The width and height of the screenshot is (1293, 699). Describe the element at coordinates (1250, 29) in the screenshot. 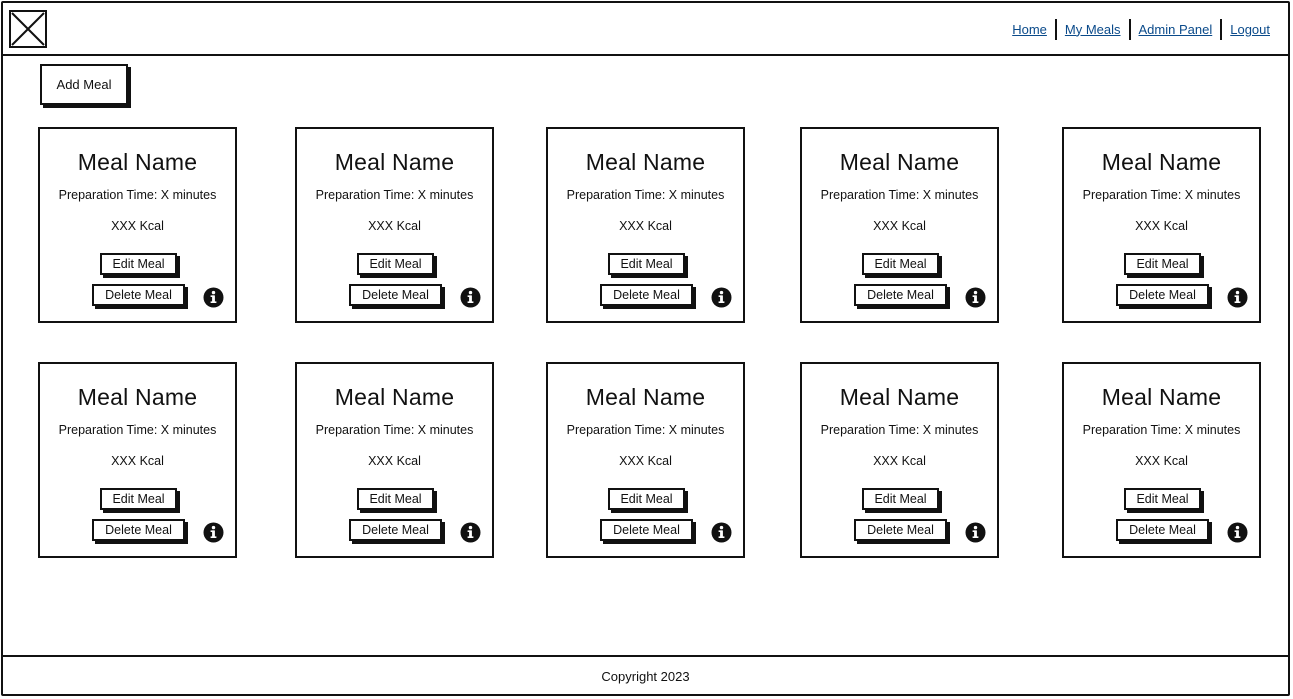

I see `nav-logout: Logout` at that location.